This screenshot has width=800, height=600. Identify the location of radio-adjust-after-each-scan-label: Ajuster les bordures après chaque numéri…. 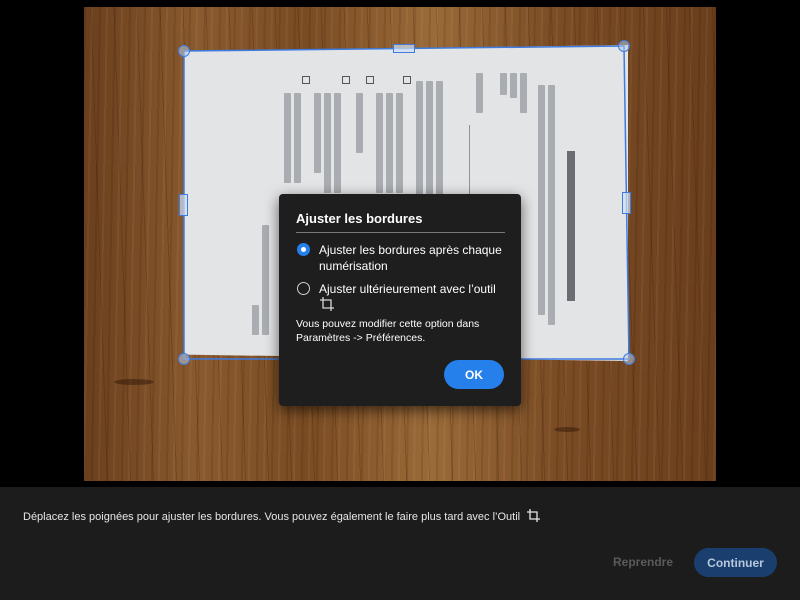
(414, 258).